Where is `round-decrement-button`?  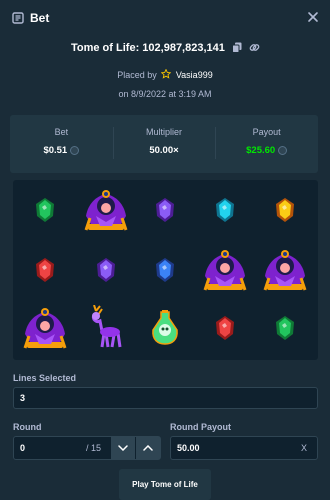 round-decrement-button is located at coordinates (123, 448).